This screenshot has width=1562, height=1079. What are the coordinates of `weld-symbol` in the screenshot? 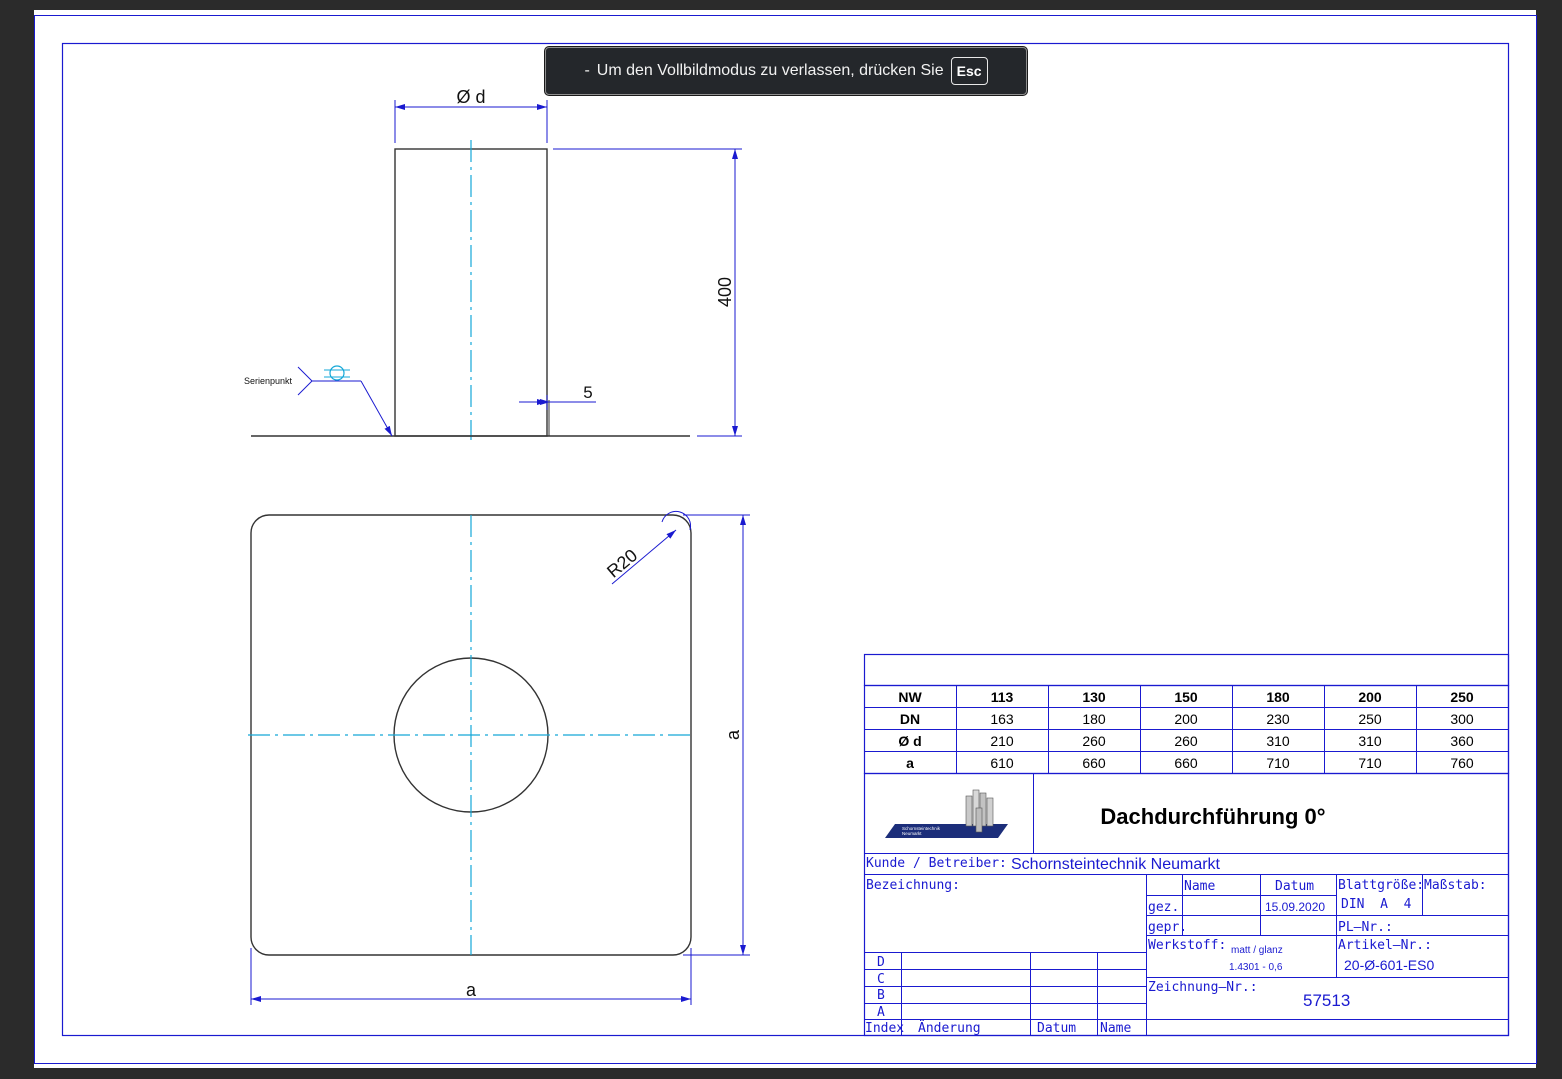 It's located at (345, 401).